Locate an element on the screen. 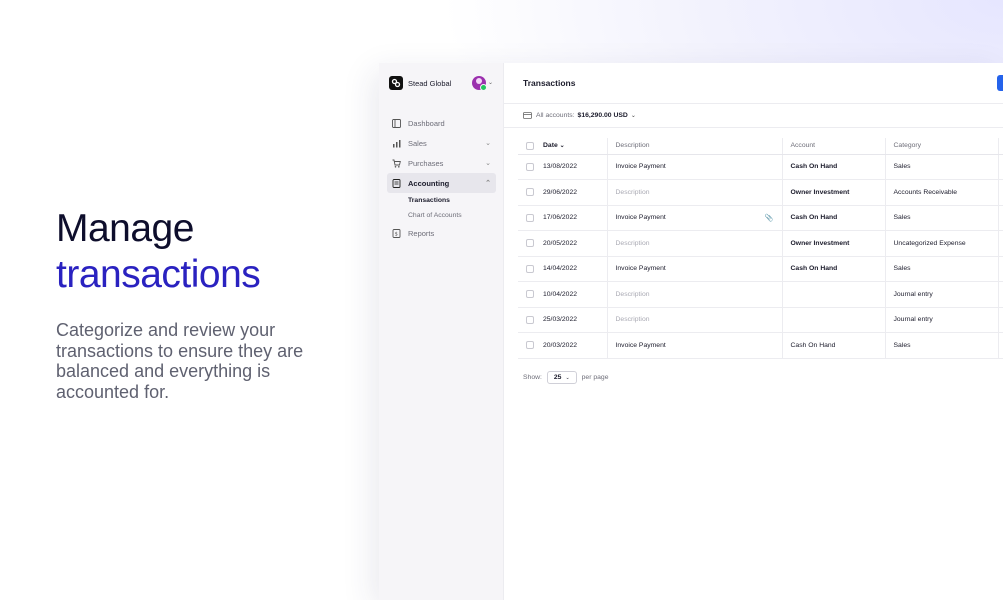  select-all-checkbox is located at coordinates (530, 145).